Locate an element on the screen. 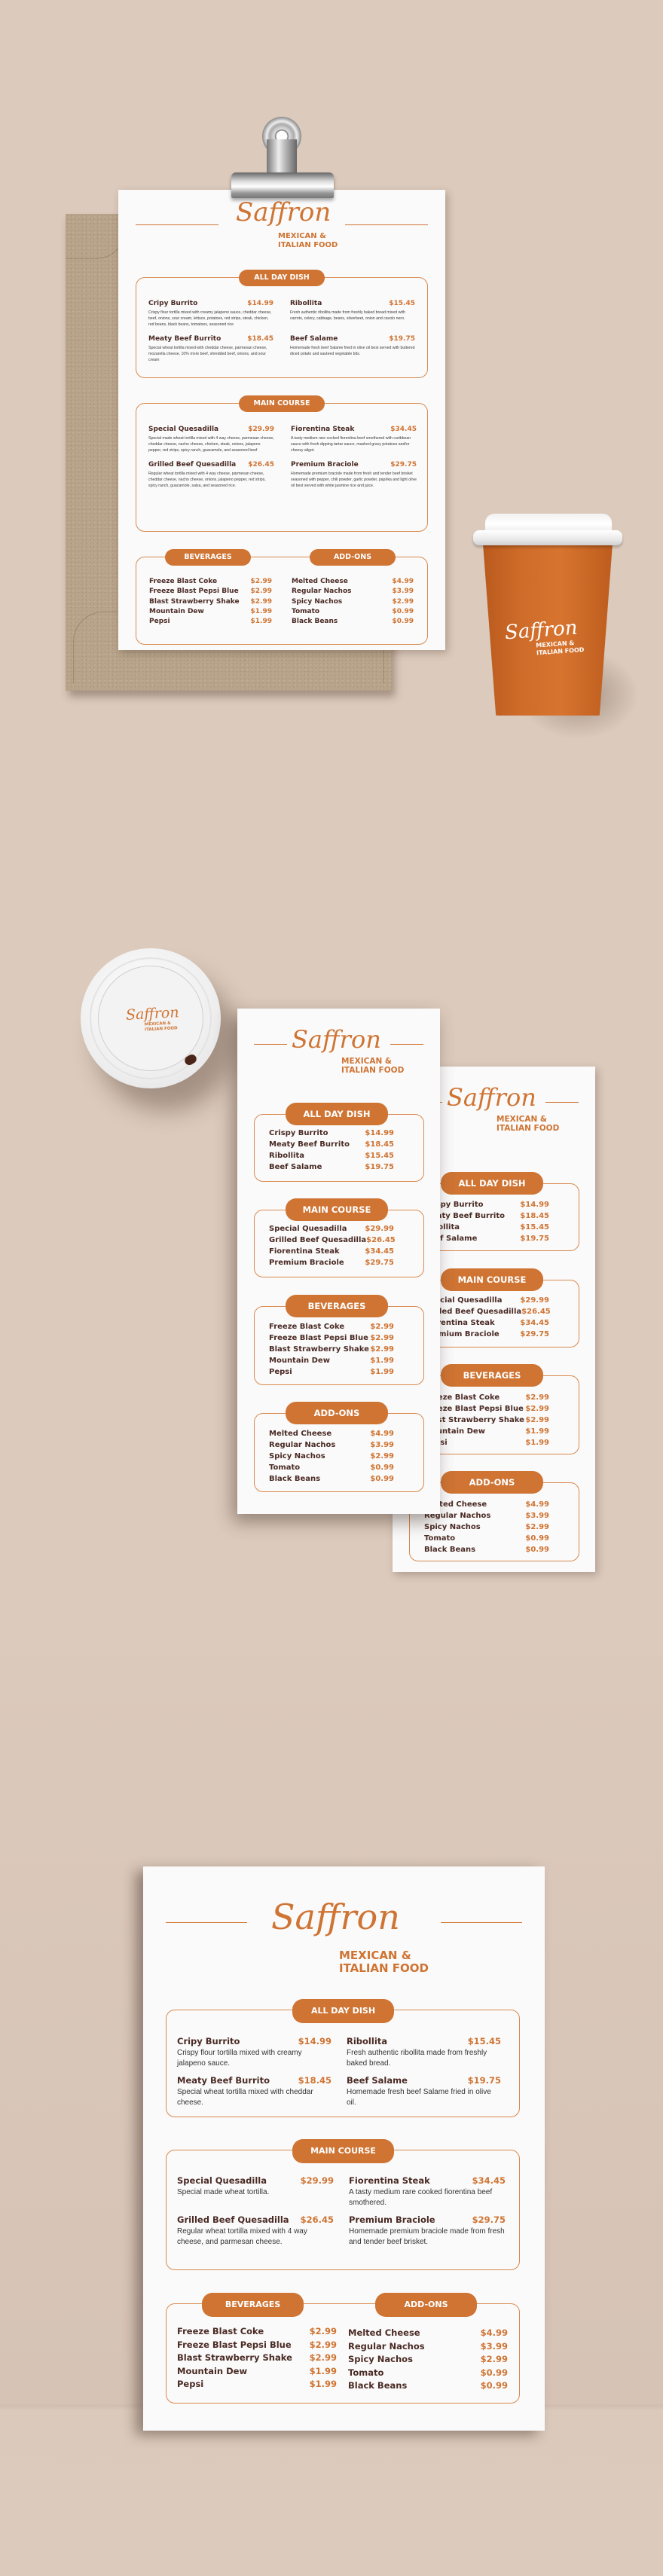 The height and width of the screenshot is (2576, 663). item-name: Tomato is located at coordinates (366, 2373).